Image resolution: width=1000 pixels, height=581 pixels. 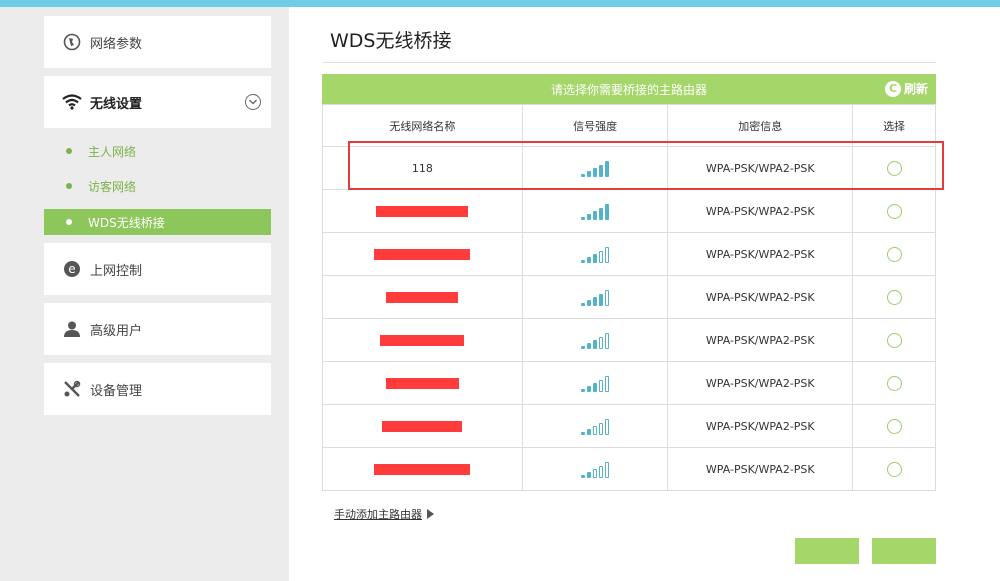 What do you see at coordinates (112, 151) in the screenshot?
I see `sidebar-item-label: 主人网络` at bounding box center [112, 151].